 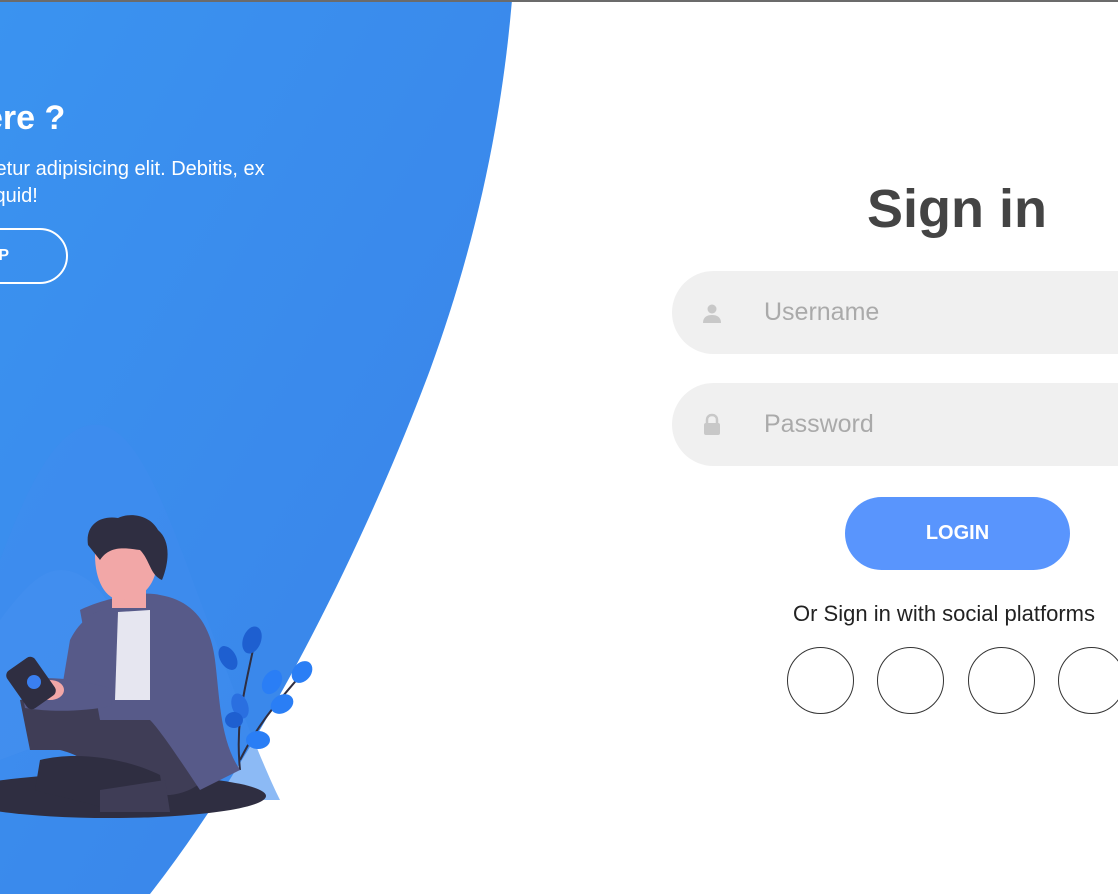 I want to click on person-illustration, so click(x=156, y=666).